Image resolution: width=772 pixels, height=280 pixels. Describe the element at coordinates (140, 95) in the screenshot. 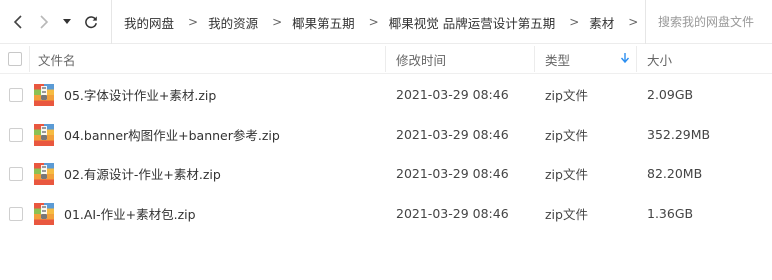

I see `file-name: 05.字体设计作业+素材.zip` at that location.